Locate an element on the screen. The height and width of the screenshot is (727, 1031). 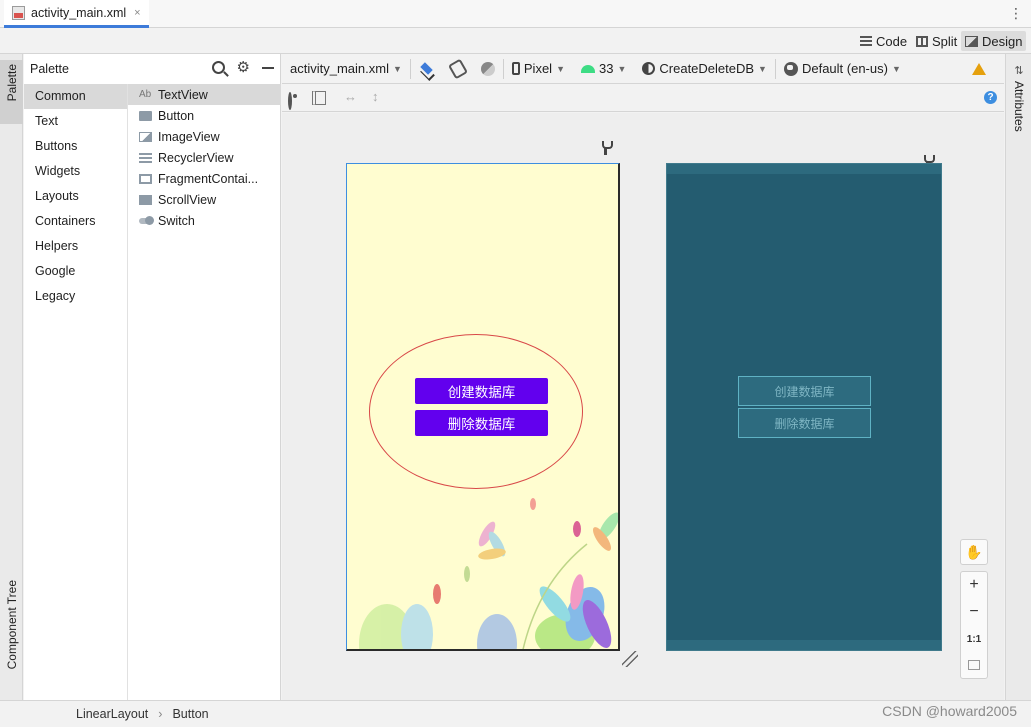
widget-switch: Switch is located at coordinates (204, 220).